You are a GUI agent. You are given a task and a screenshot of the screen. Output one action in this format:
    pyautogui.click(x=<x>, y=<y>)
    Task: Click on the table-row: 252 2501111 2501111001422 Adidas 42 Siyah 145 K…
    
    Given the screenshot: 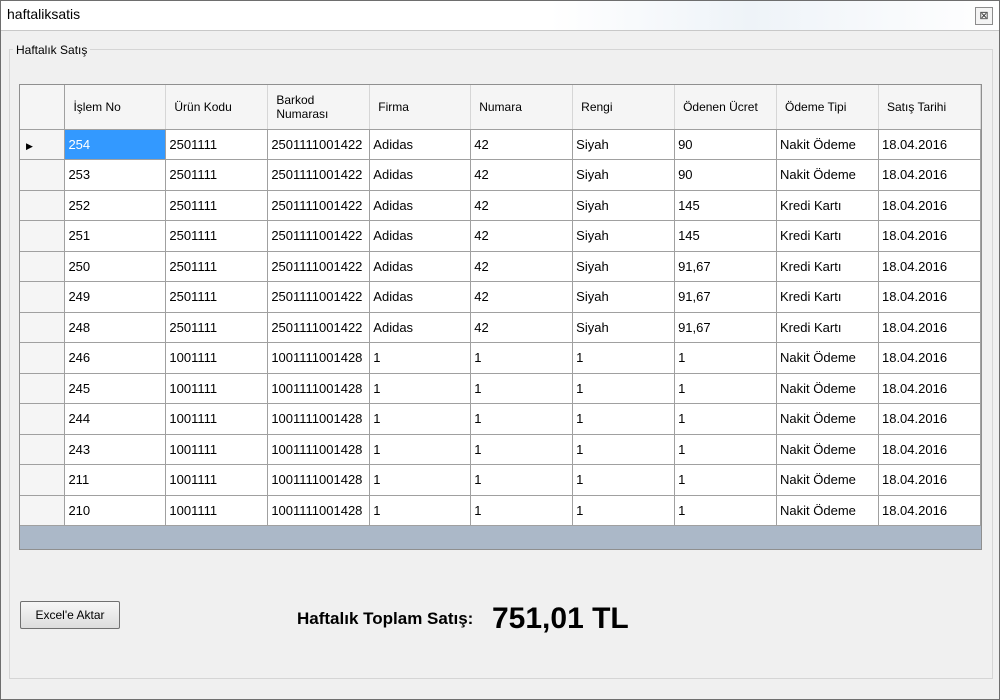 What is the action you would take?
    pyautogui.click(x=500, y=205)
    